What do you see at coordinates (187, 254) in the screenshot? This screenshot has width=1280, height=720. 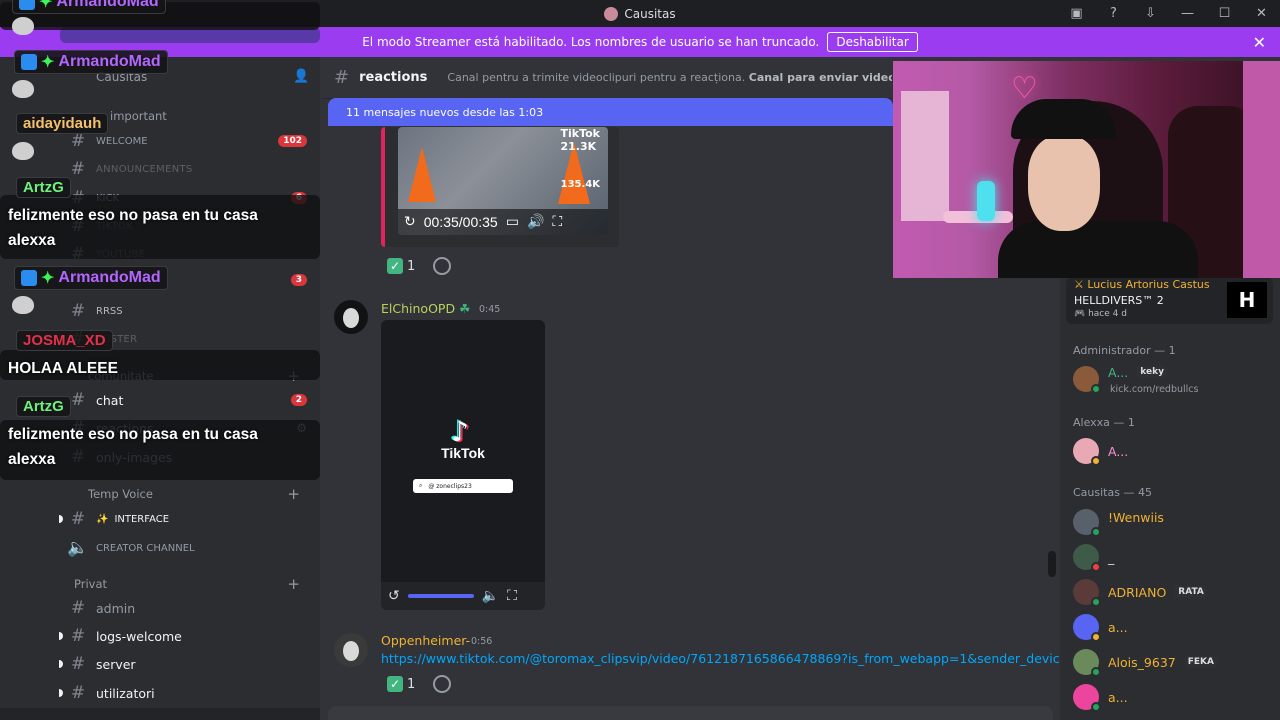 I see `channel-youtube: # YOUTUBE` at bounding box center [187, 254].